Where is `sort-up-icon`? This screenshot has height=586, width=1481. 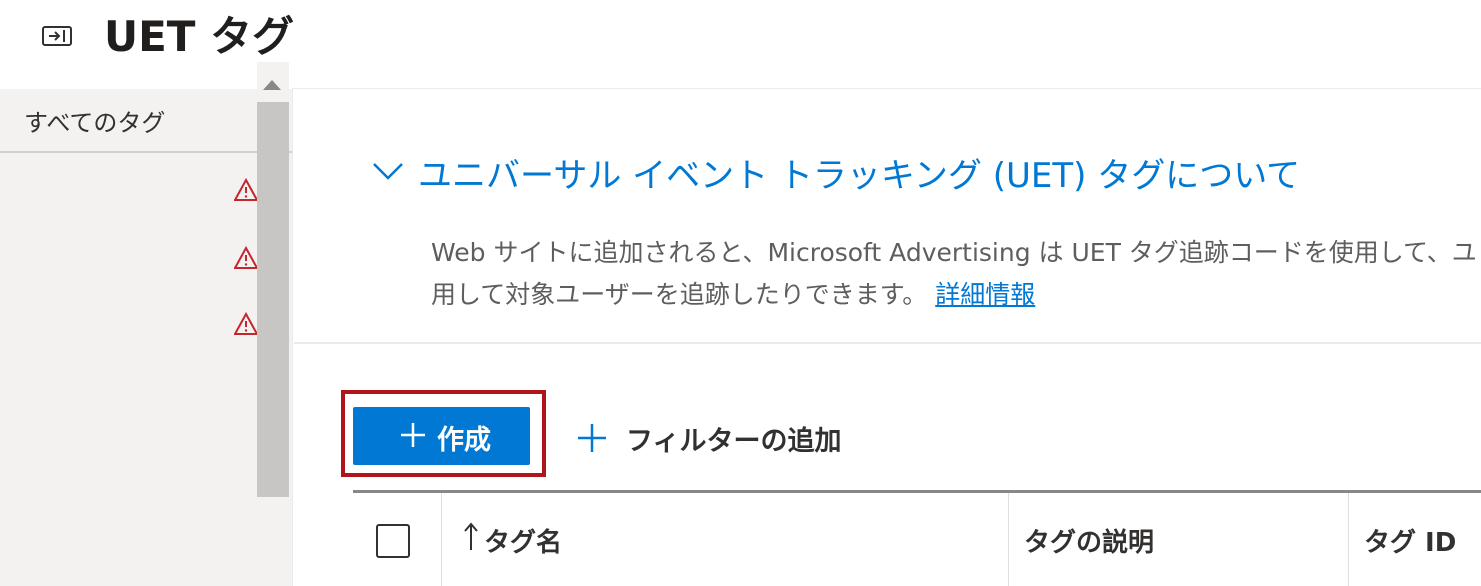
sort-up-icon is located at coordinates (471, 538).